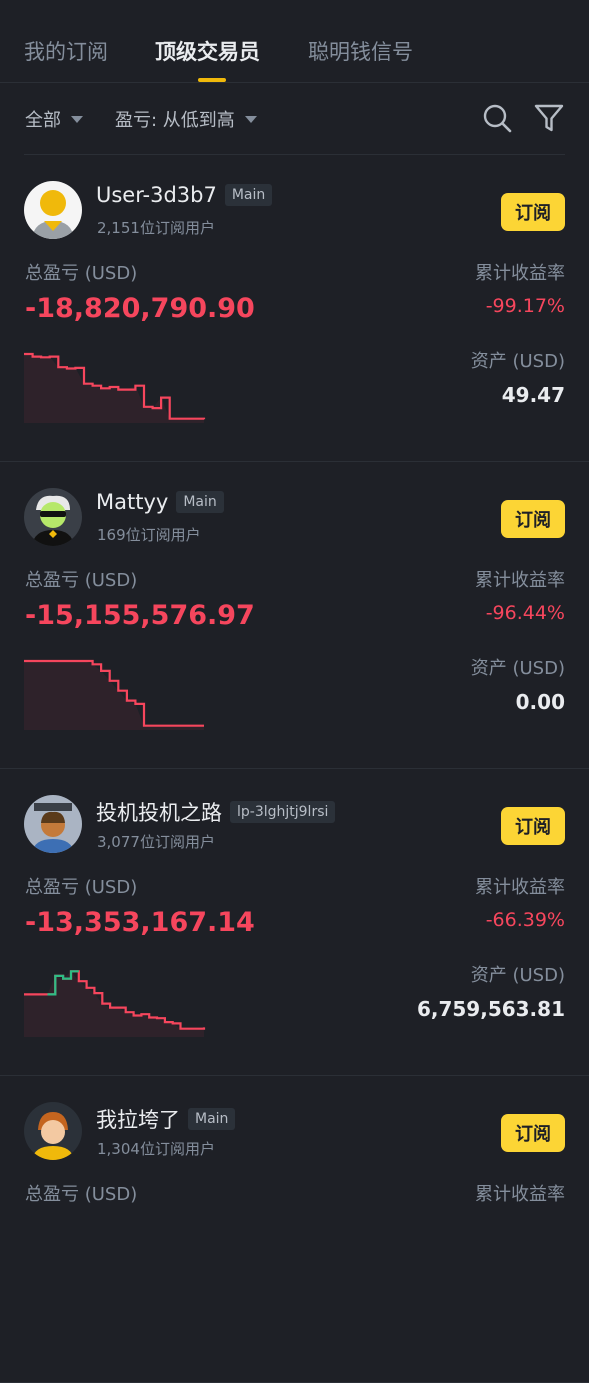 This screenshot has width=589, height=1383. Describe the element at coordinates (175, 120) in the screenshot. I see `sort-dropdown-label: 盈亏: 从低到高` at that location.